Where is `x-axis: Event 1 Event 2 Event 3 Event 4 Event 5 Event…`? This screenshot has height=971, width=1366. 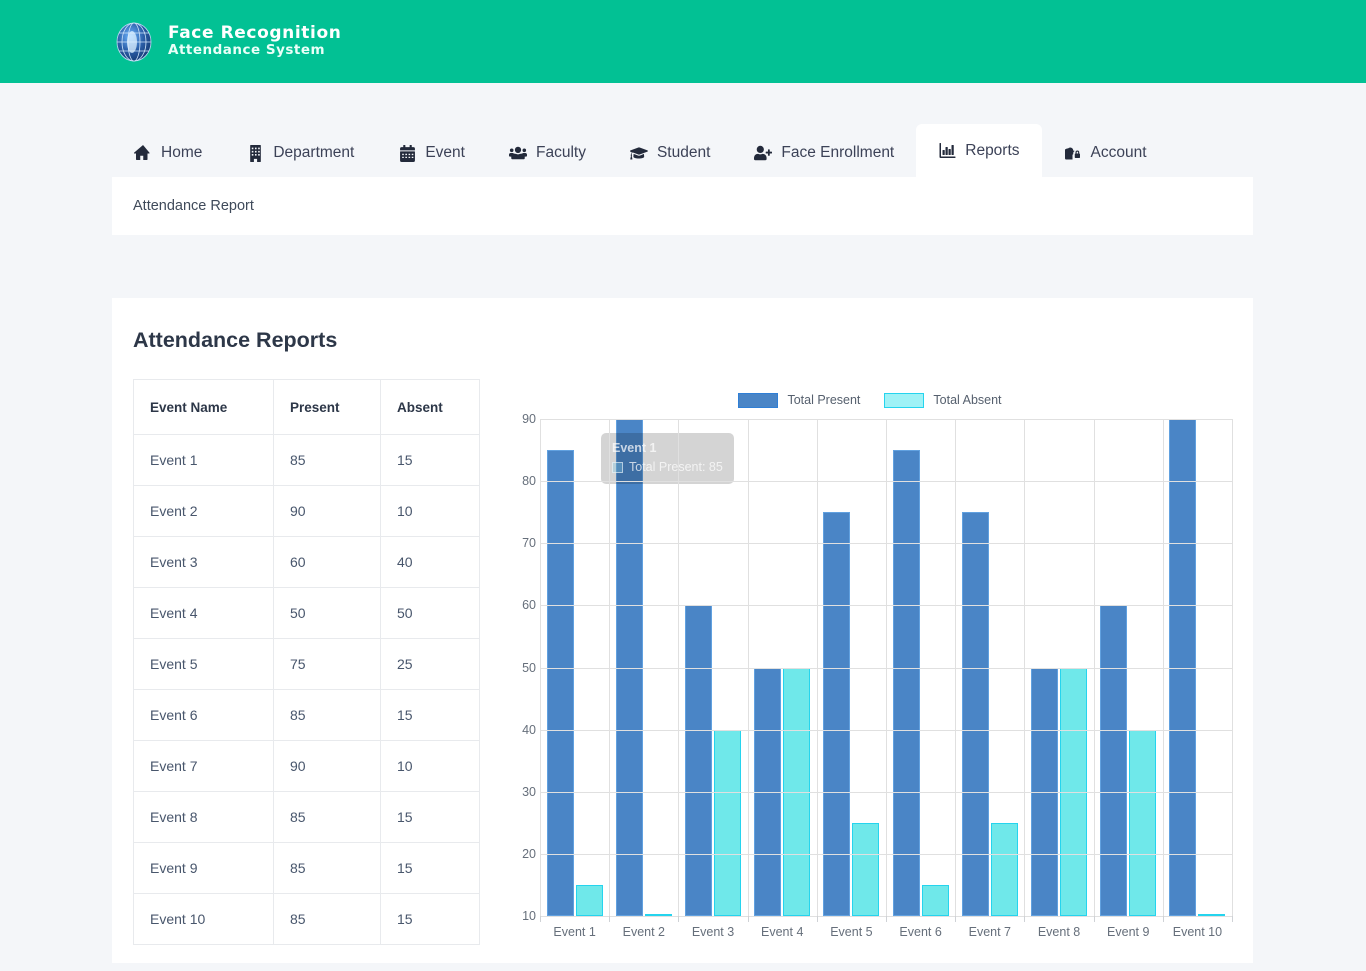
x-axis: Event 1 Event 2 Event 3 Event 4 Event 5 Event… is located at coordinates (886, 932).